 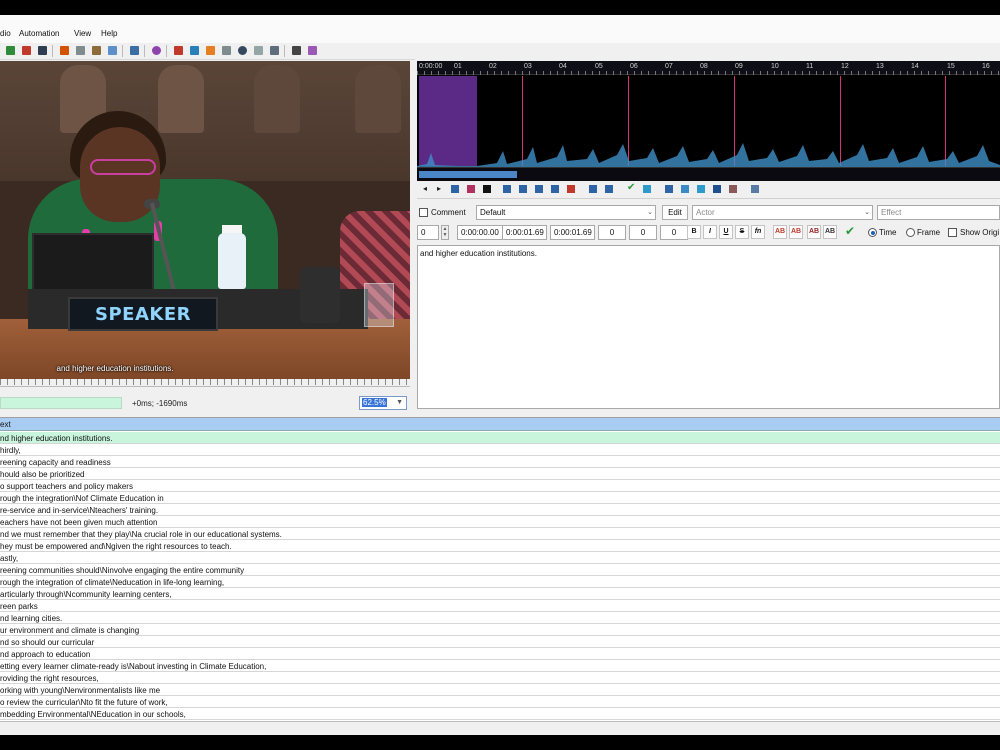 I want to click on fonts-icon, so click(x=42, y=50).